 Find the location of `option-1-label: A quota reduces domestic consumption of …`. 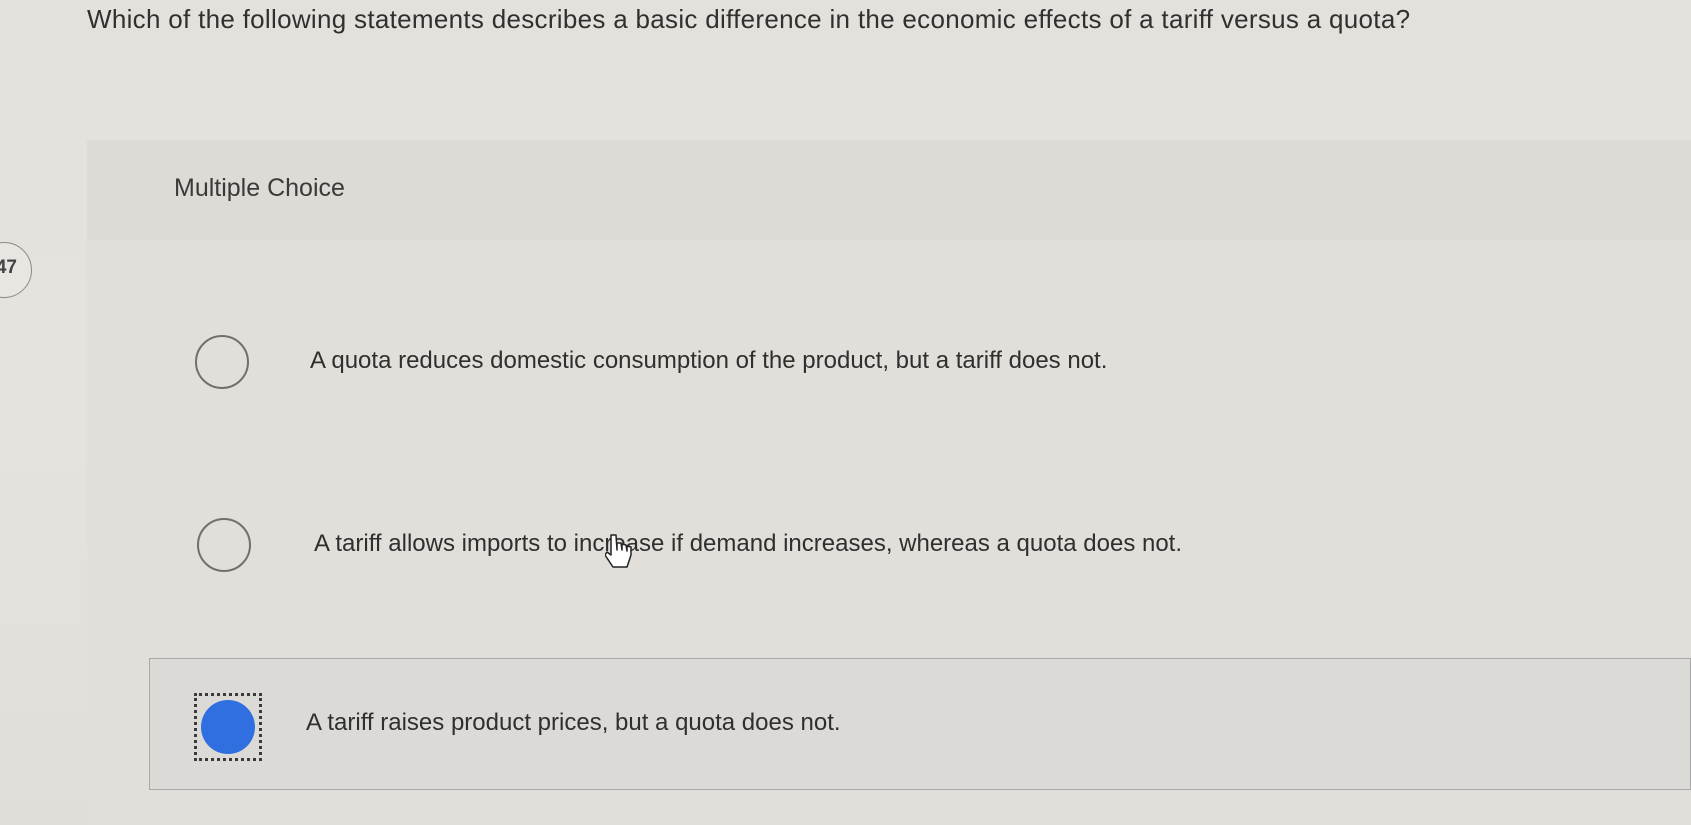

option-1-label: A quota reduces domestic consumption of … is located at coordinates (708, 361).